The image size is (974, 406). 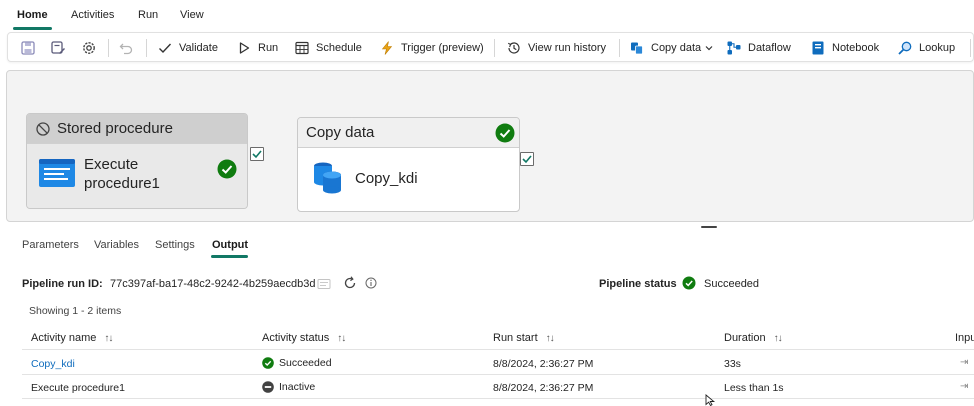 I want to click on column-header-duration: Duration ↑↓, so click(x=753, y=338).